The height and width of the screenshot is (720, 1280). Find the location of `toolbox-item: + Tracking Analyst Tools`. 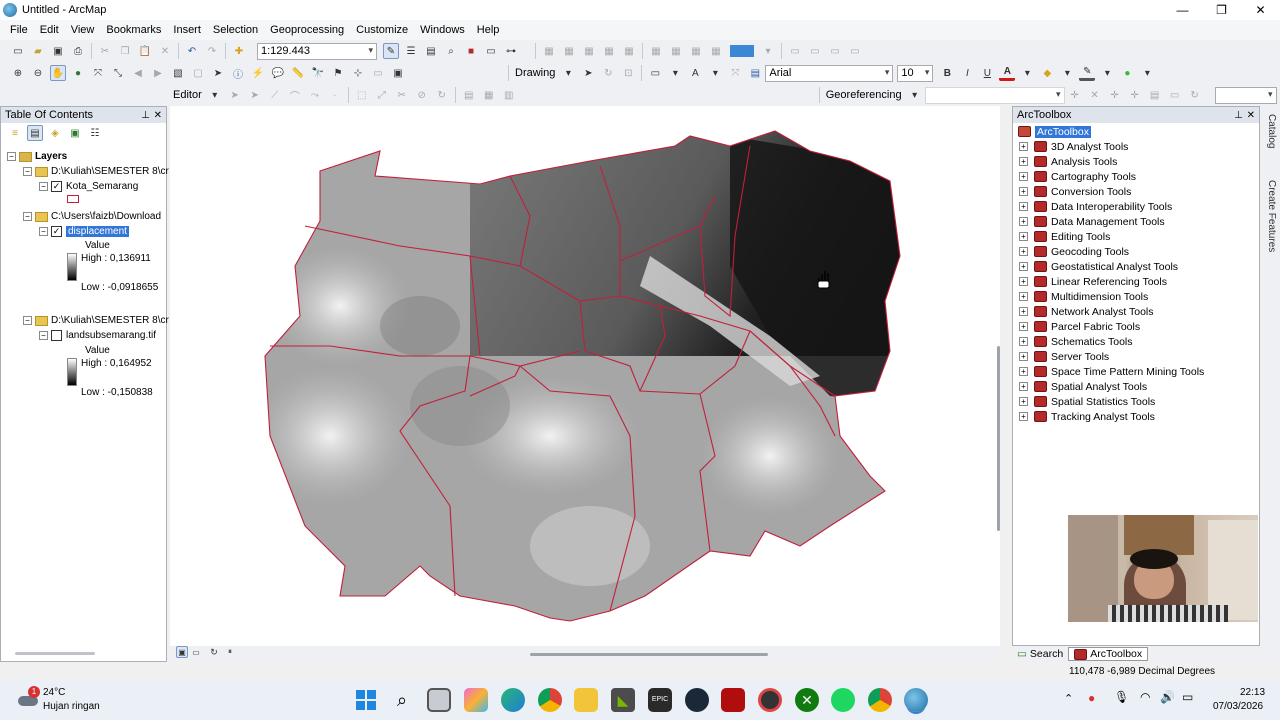

toolbox-item: + Tracking Analyst Tools is located at coordinates (1087, 416).